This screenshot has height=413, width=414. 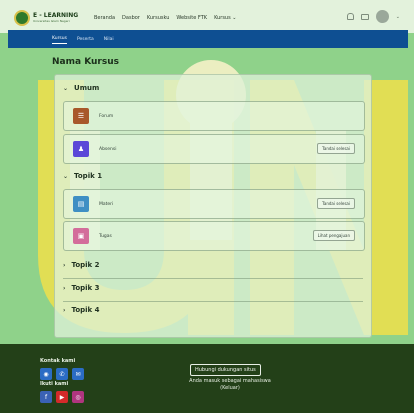 What do you see at coordinates (214, 116) in the screenshot?
I see `activity-forum: ☰ Forum` at bounding box center [214, 116].